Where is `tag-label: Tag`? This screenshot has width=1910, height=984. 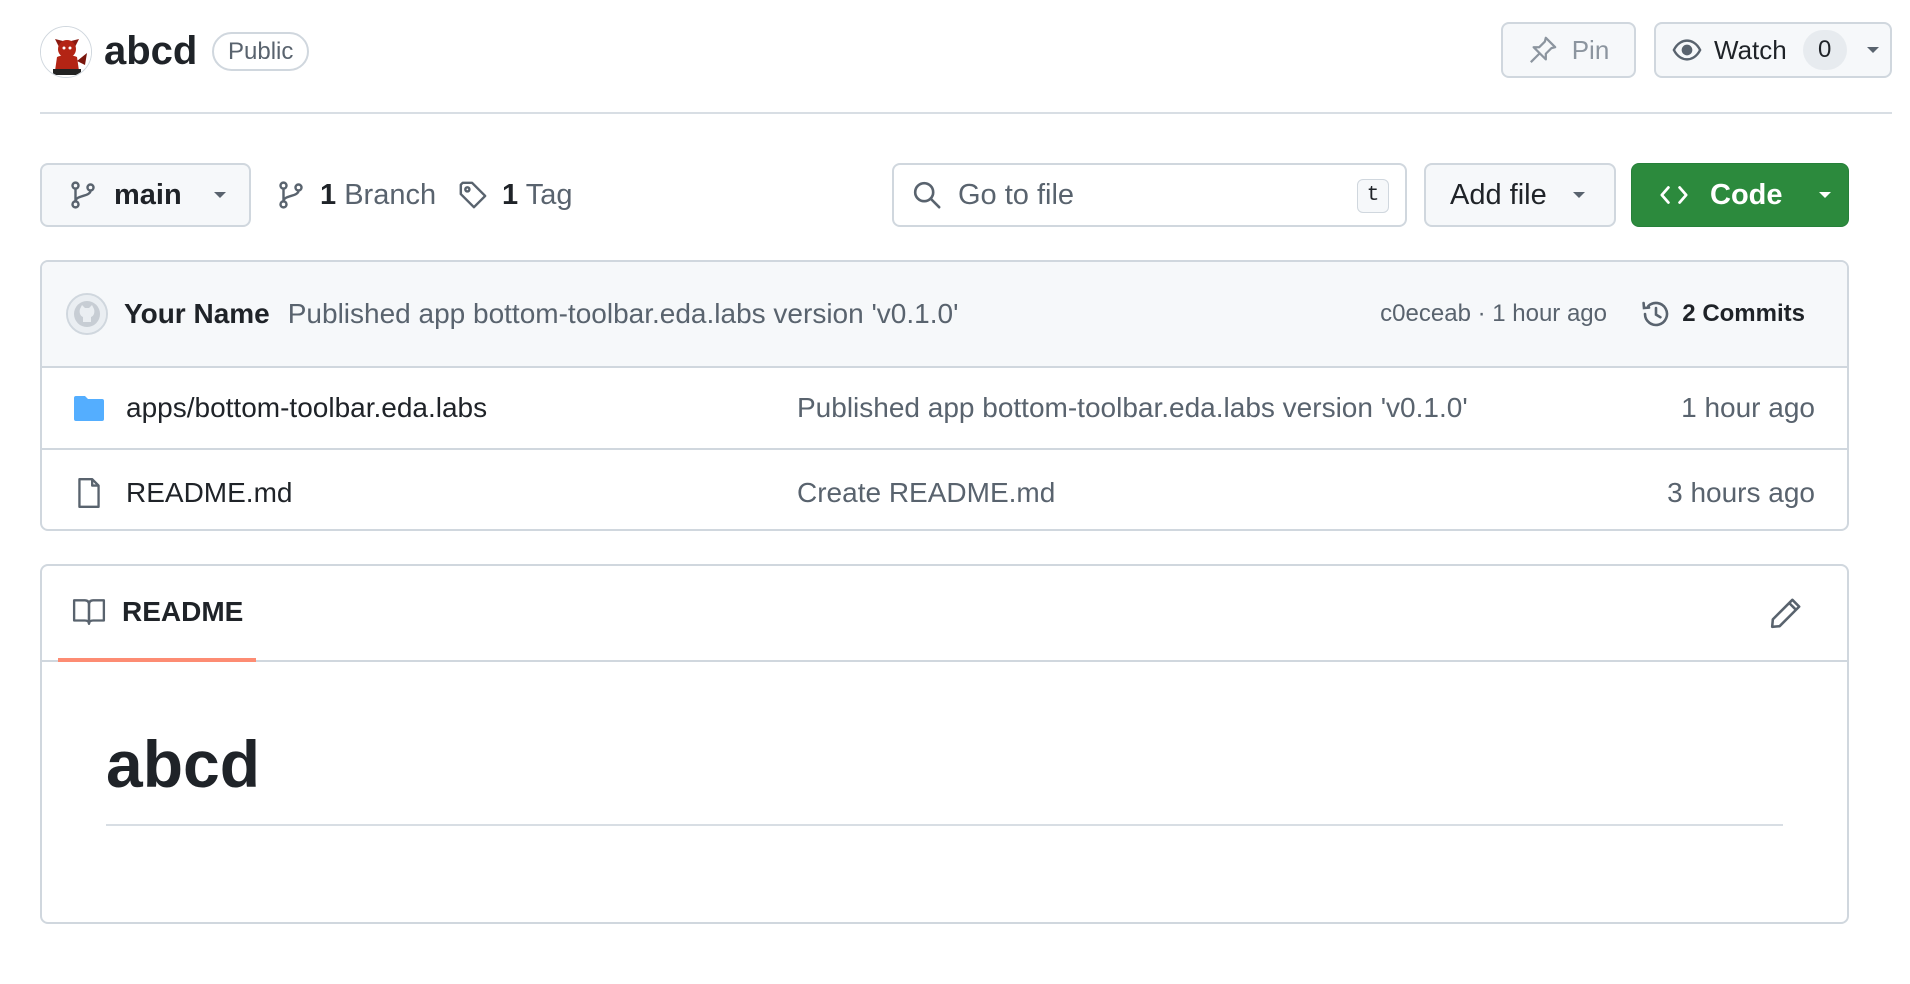
tag-label: Tag is located at coordinates (549, 194).